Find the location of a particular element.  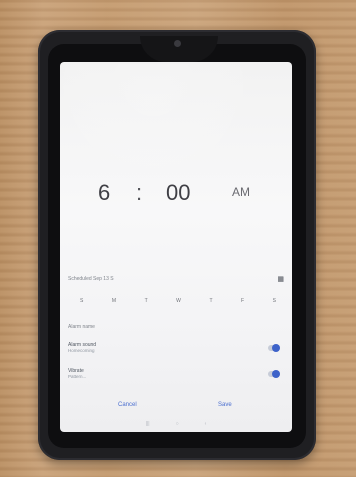

alarm-sound-toggle is located at coordinates (274, 348).